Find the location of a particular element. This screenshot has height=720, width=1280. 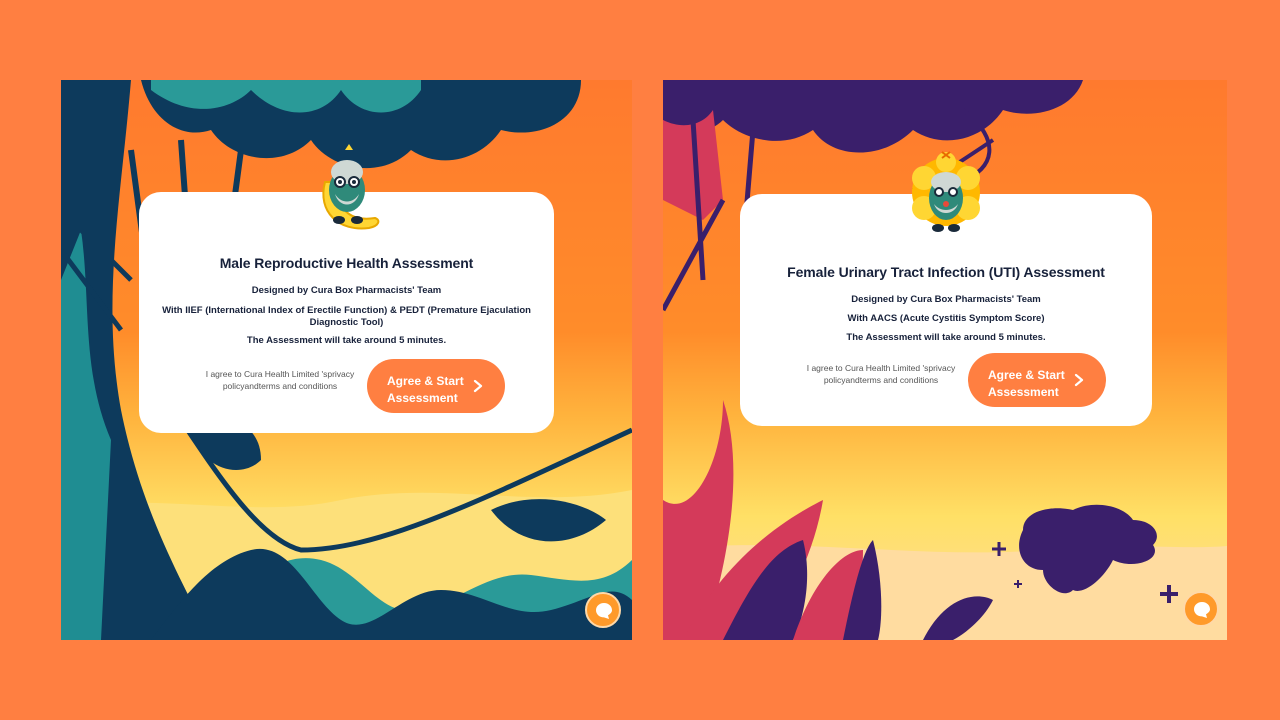

flower-mascot-icon is located at coordinates (946, 191).